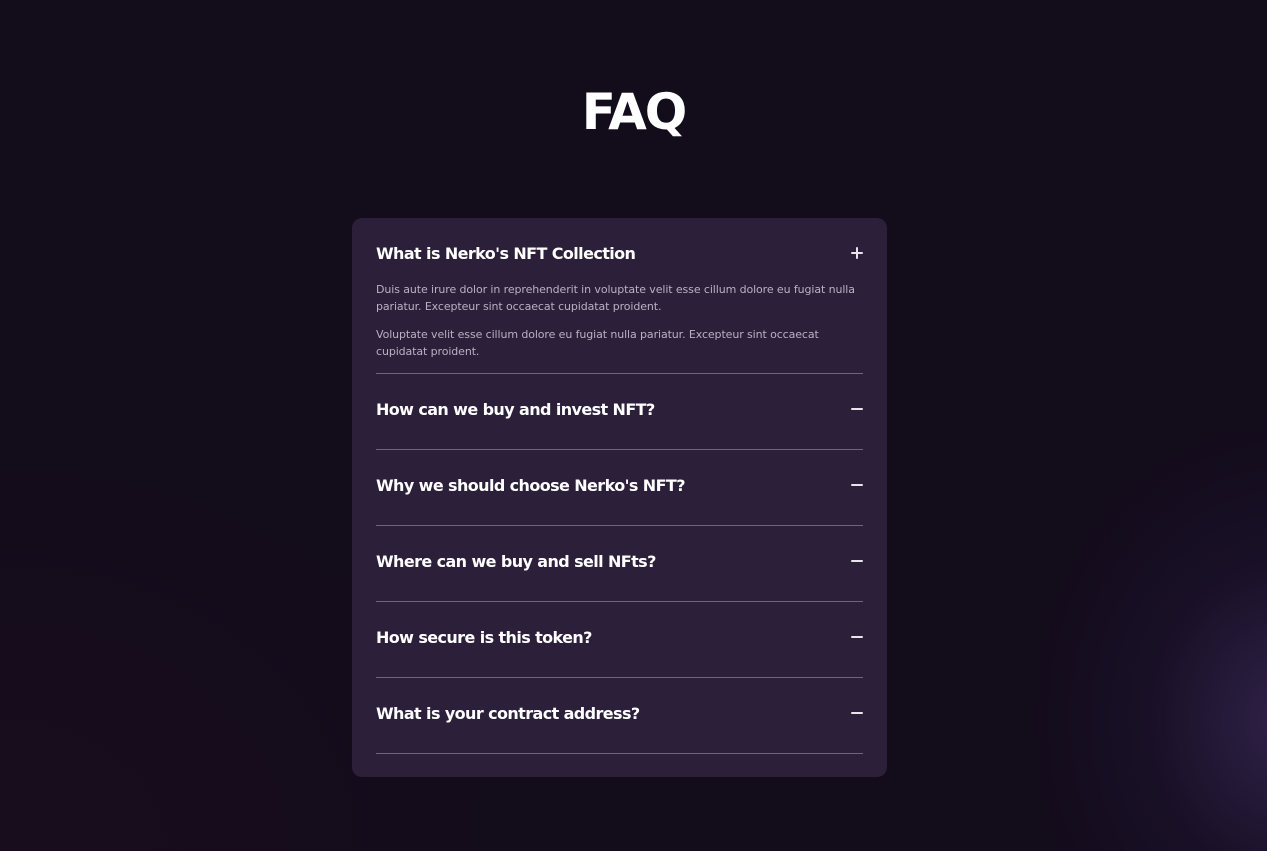  What do you see at coordinates (531, 485) in the screenshot?
I see `faq-question-text: Why we should choose Nerko's NFT?` at bounding box center [531, 485].